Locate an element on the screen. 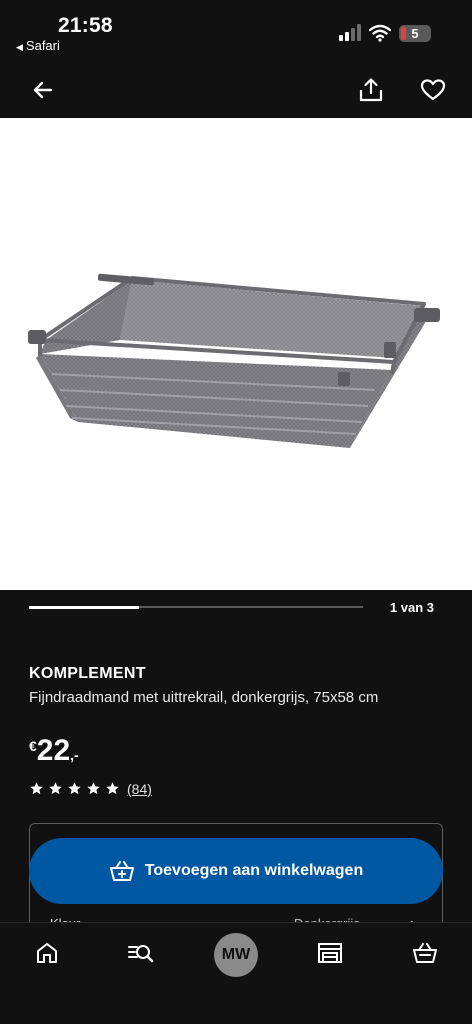  back-to-app-link: ◀ Safari is located at coordinates (38, 45).